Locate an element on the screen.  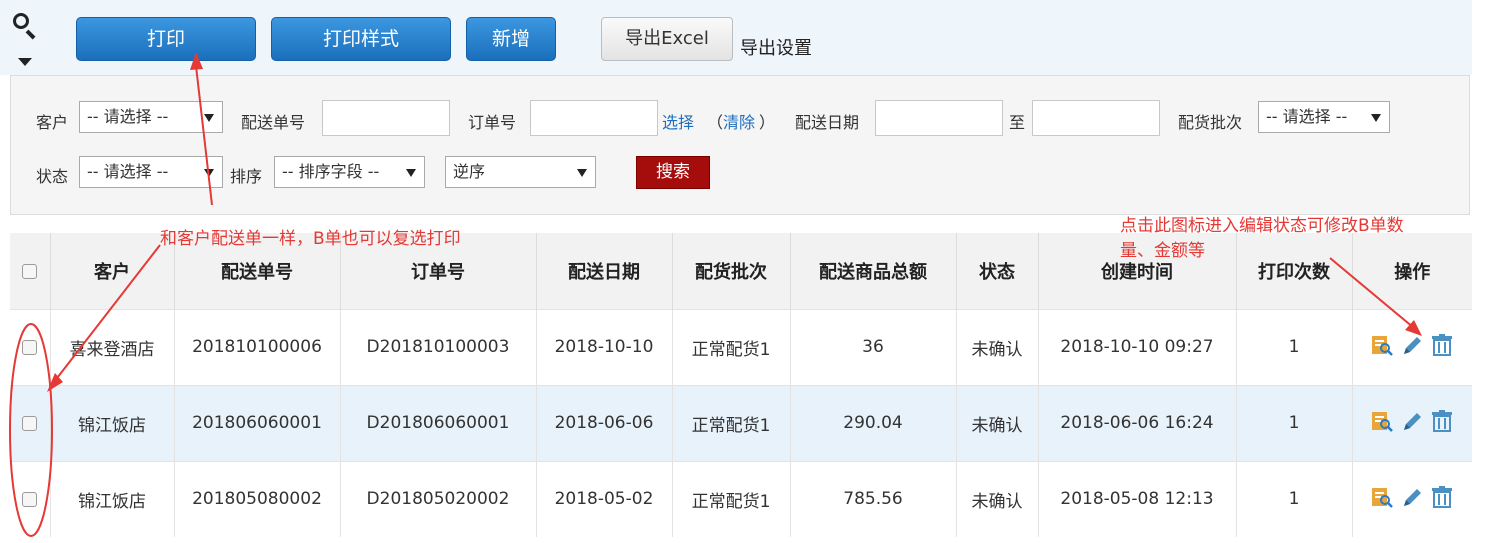
cell-date: 2018-06-06 is located at coordinates (604, 422).